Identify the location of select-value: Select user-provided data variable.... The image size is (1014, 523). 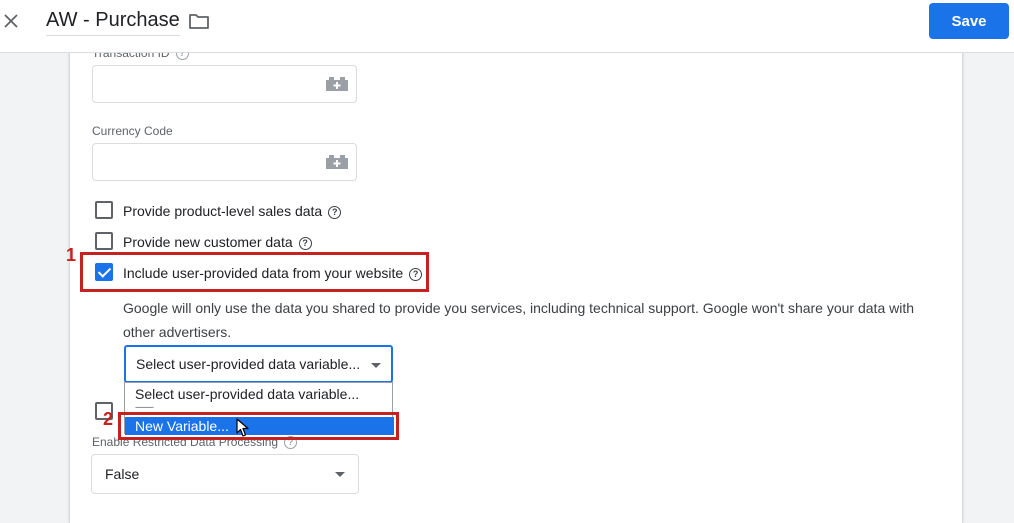
(248, 364).